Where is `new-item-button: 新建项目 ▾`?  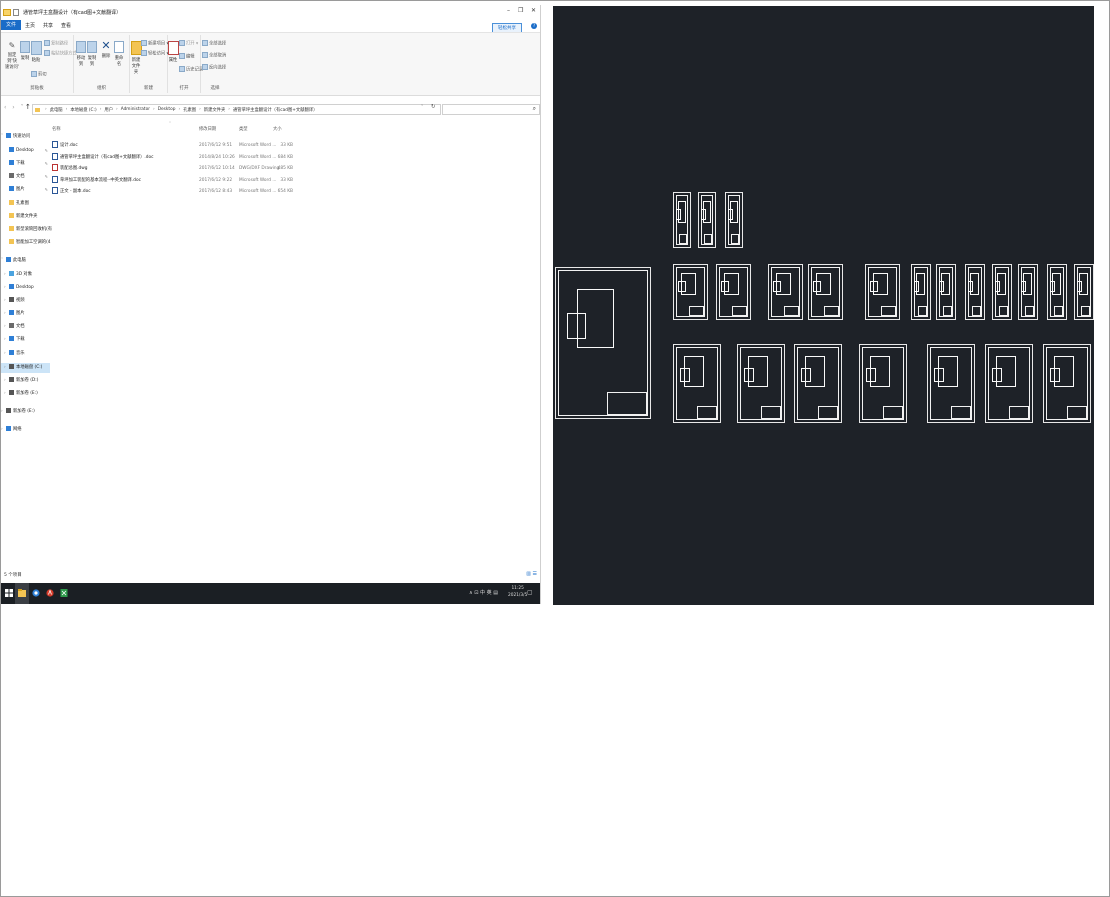
new-item-button: 新建项目 ▾ is located at coordinates (155, 43).